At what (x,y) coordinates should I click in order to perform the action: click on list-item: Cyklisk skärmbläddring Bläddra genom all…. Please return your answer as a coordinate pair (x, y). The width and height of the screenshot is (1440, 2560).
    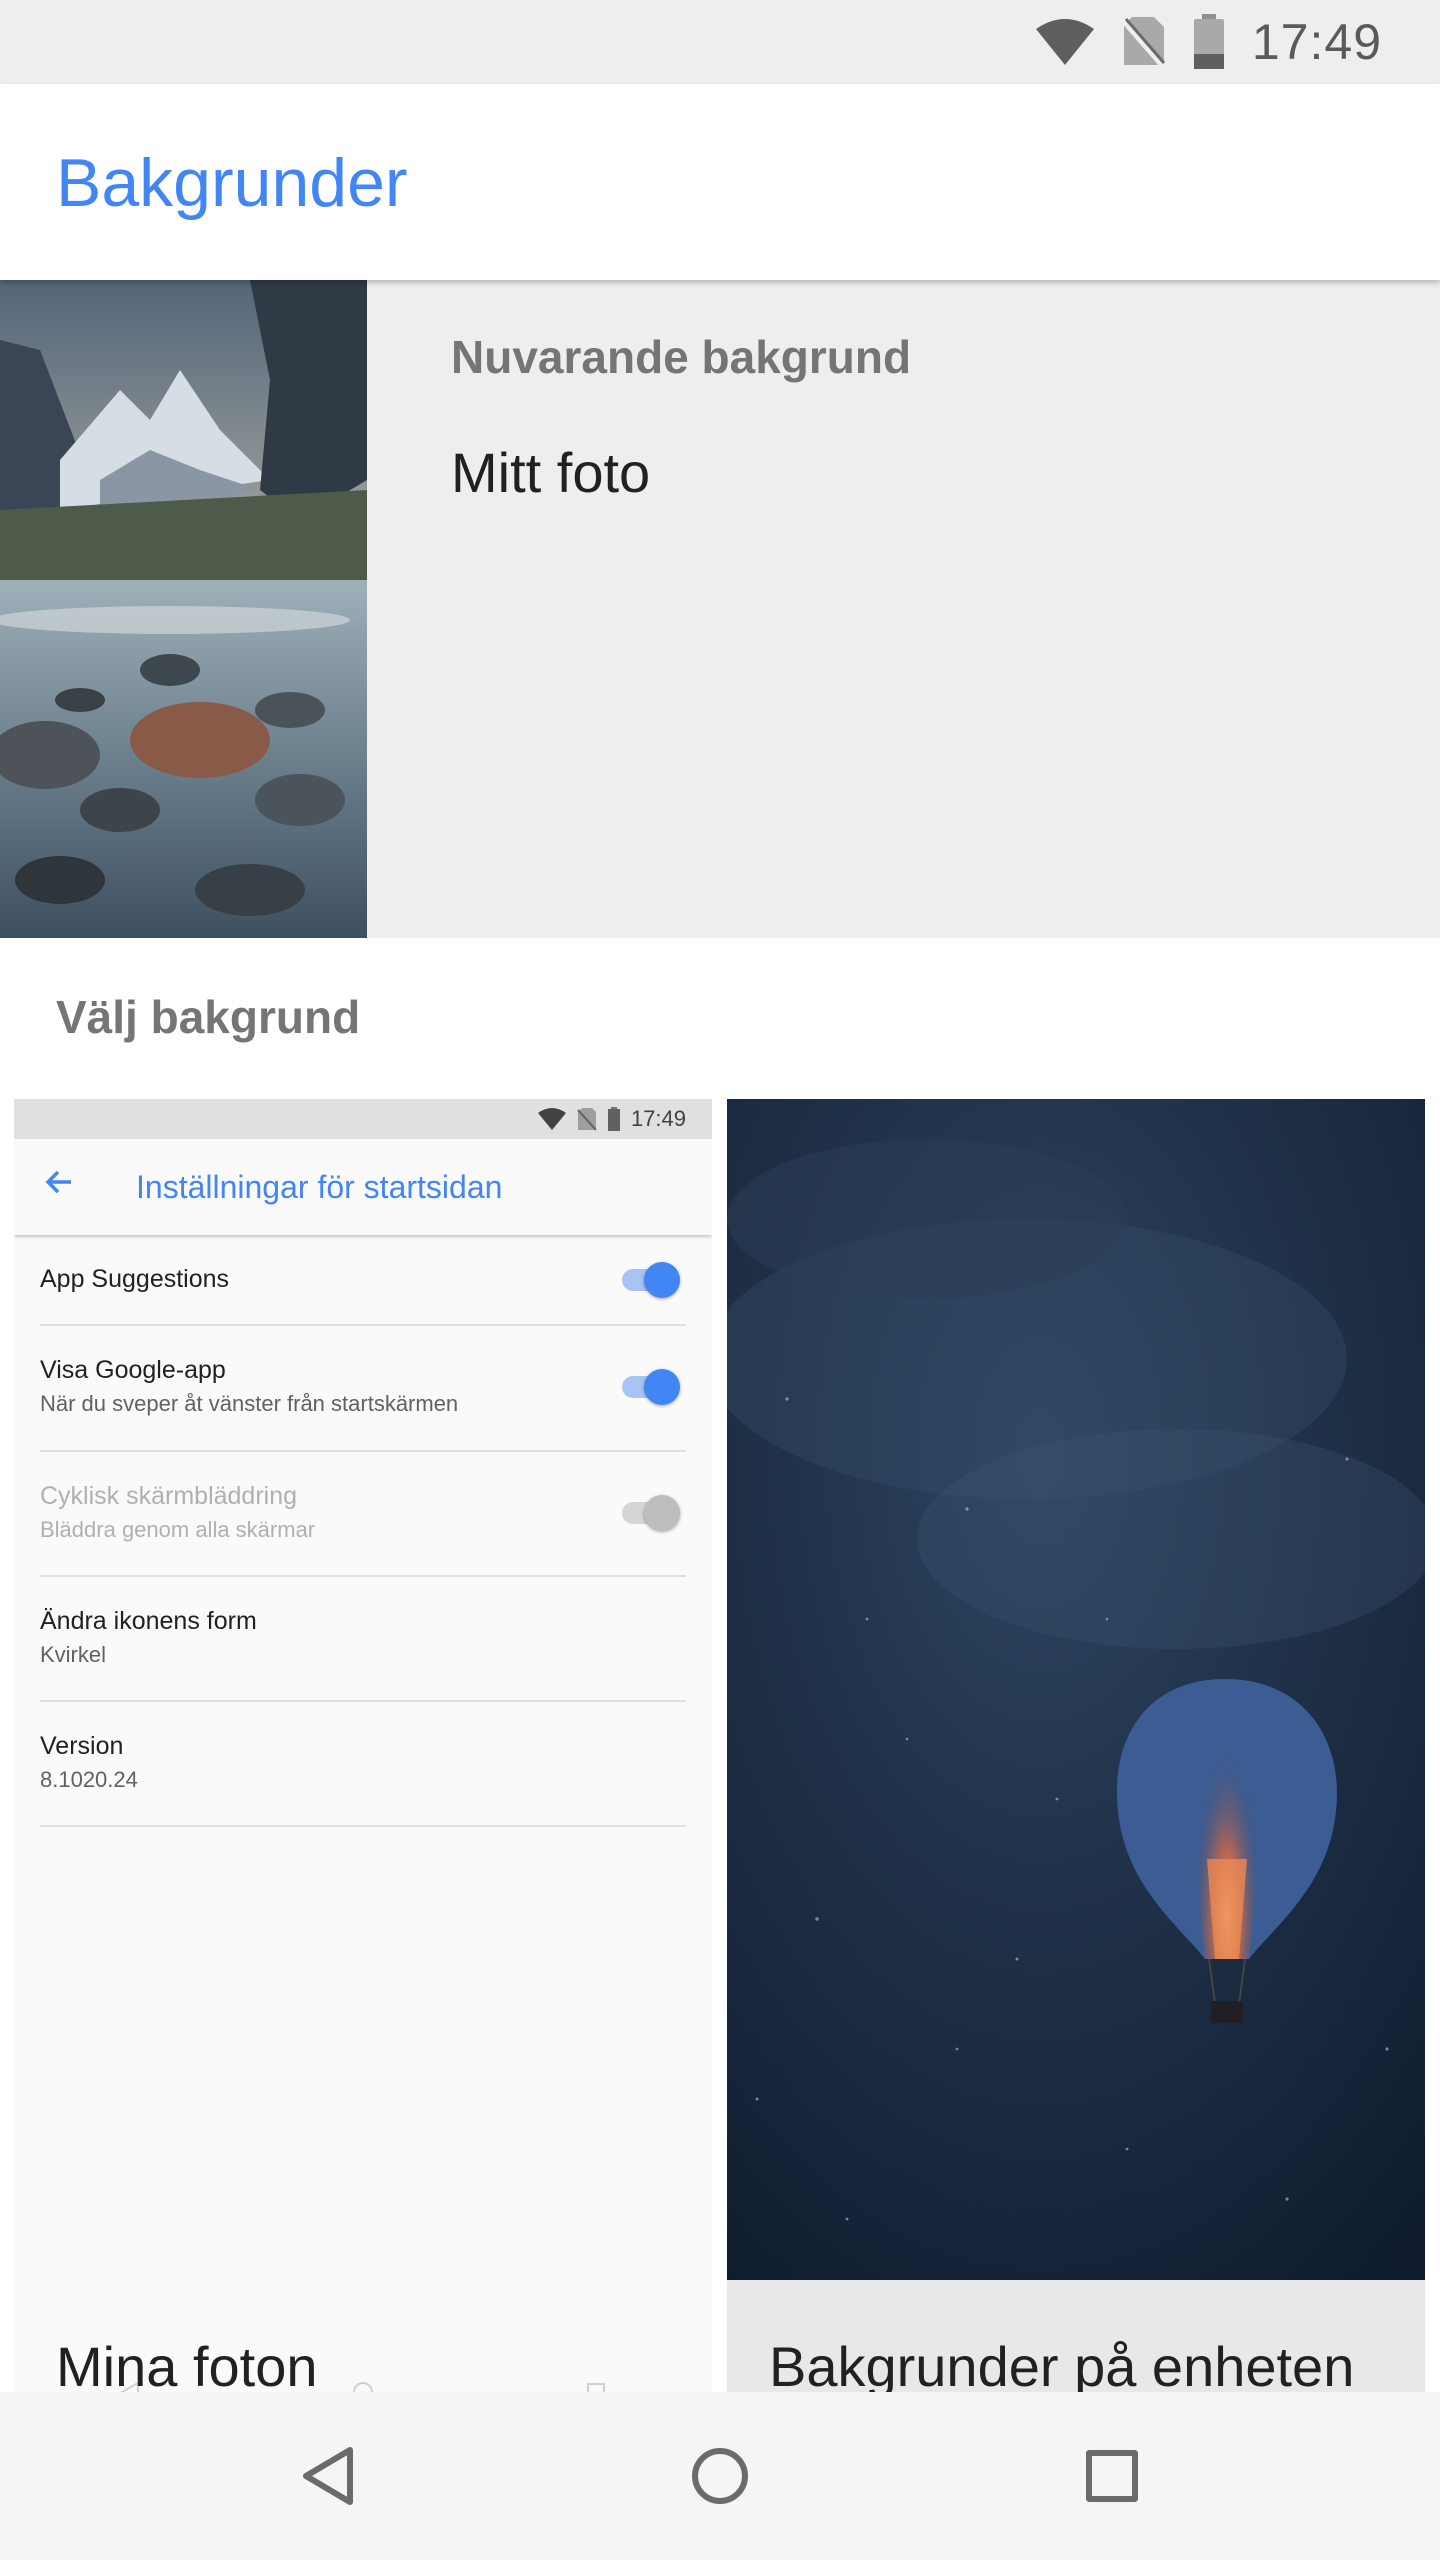
    Looking at the image, I should click on (363, 1514).